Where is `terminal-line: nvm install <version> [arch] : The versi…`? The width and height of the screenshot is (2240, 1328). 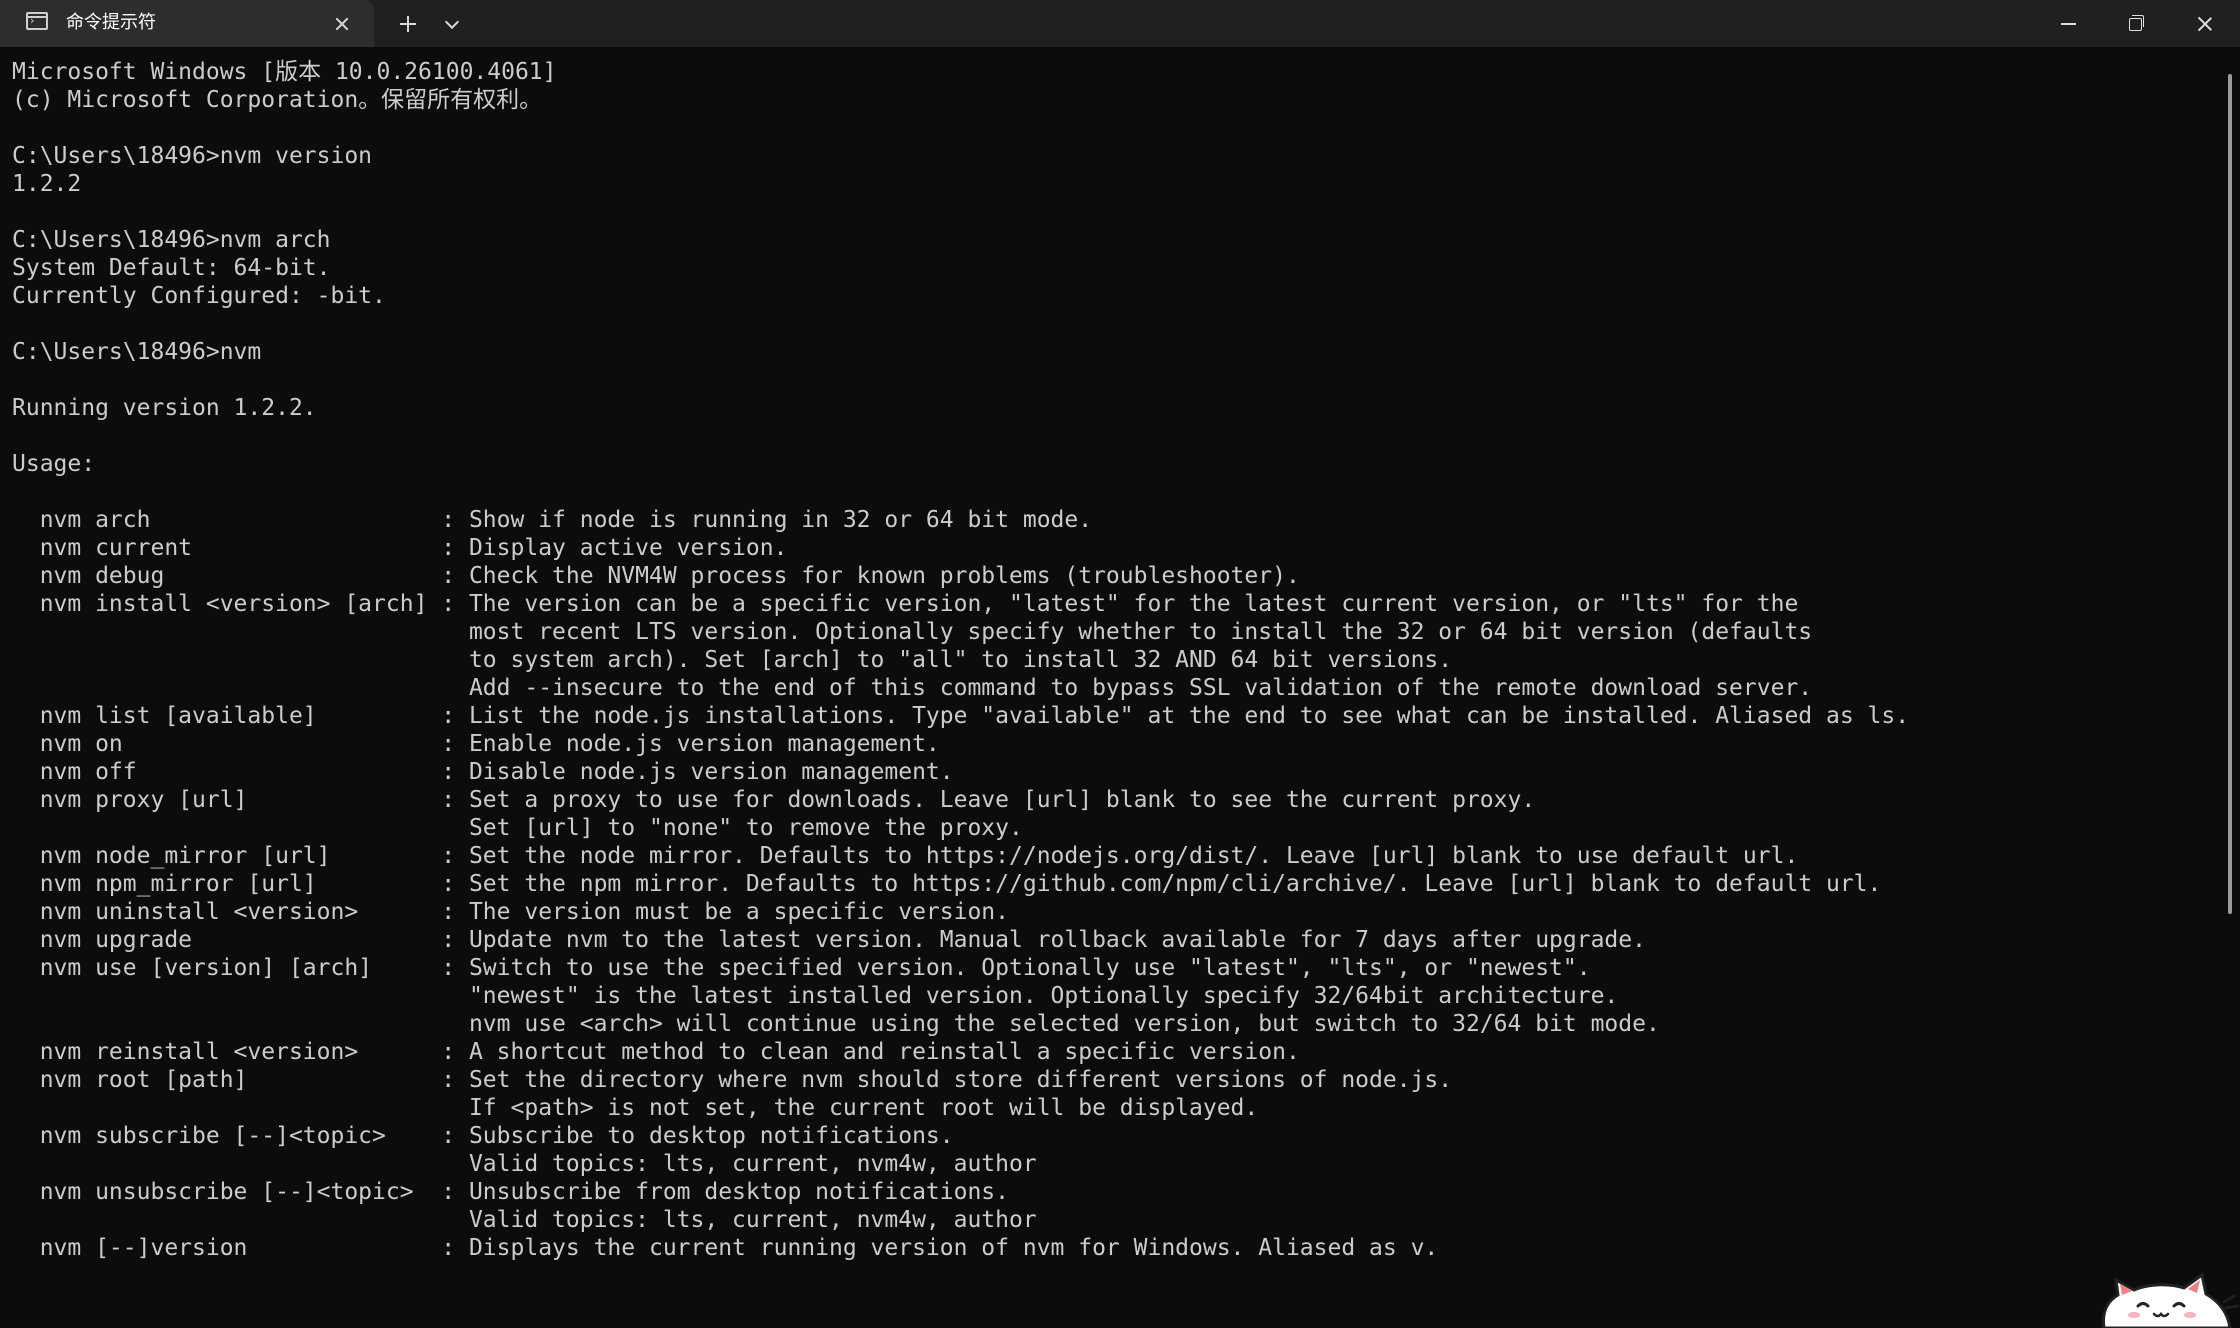
terminal-line: nvm install <version> [arch] : The versi… is located at coordinates (905, 604).